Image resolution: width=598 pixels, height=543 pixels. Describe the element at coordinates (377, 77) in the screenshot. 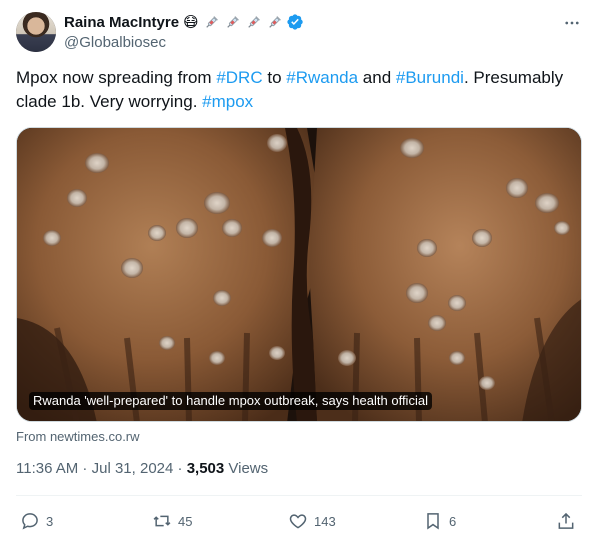

I see `tweet-text-segment: and` at that location.